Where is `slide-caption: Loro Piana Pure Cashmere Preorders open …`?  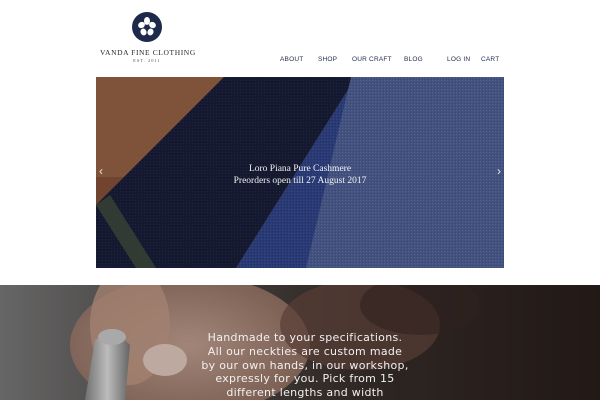 slide-caption: Loro Piana Pure Cashmere Preorders open … is located at coordinates (300, 175).